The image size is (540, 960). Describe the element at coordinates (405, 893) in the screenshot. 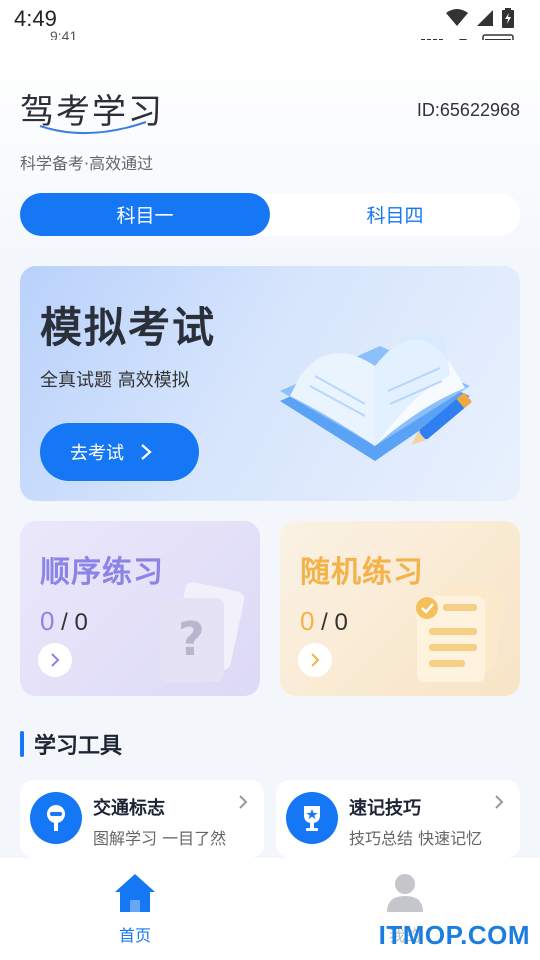

I see `user-icon` at that location.